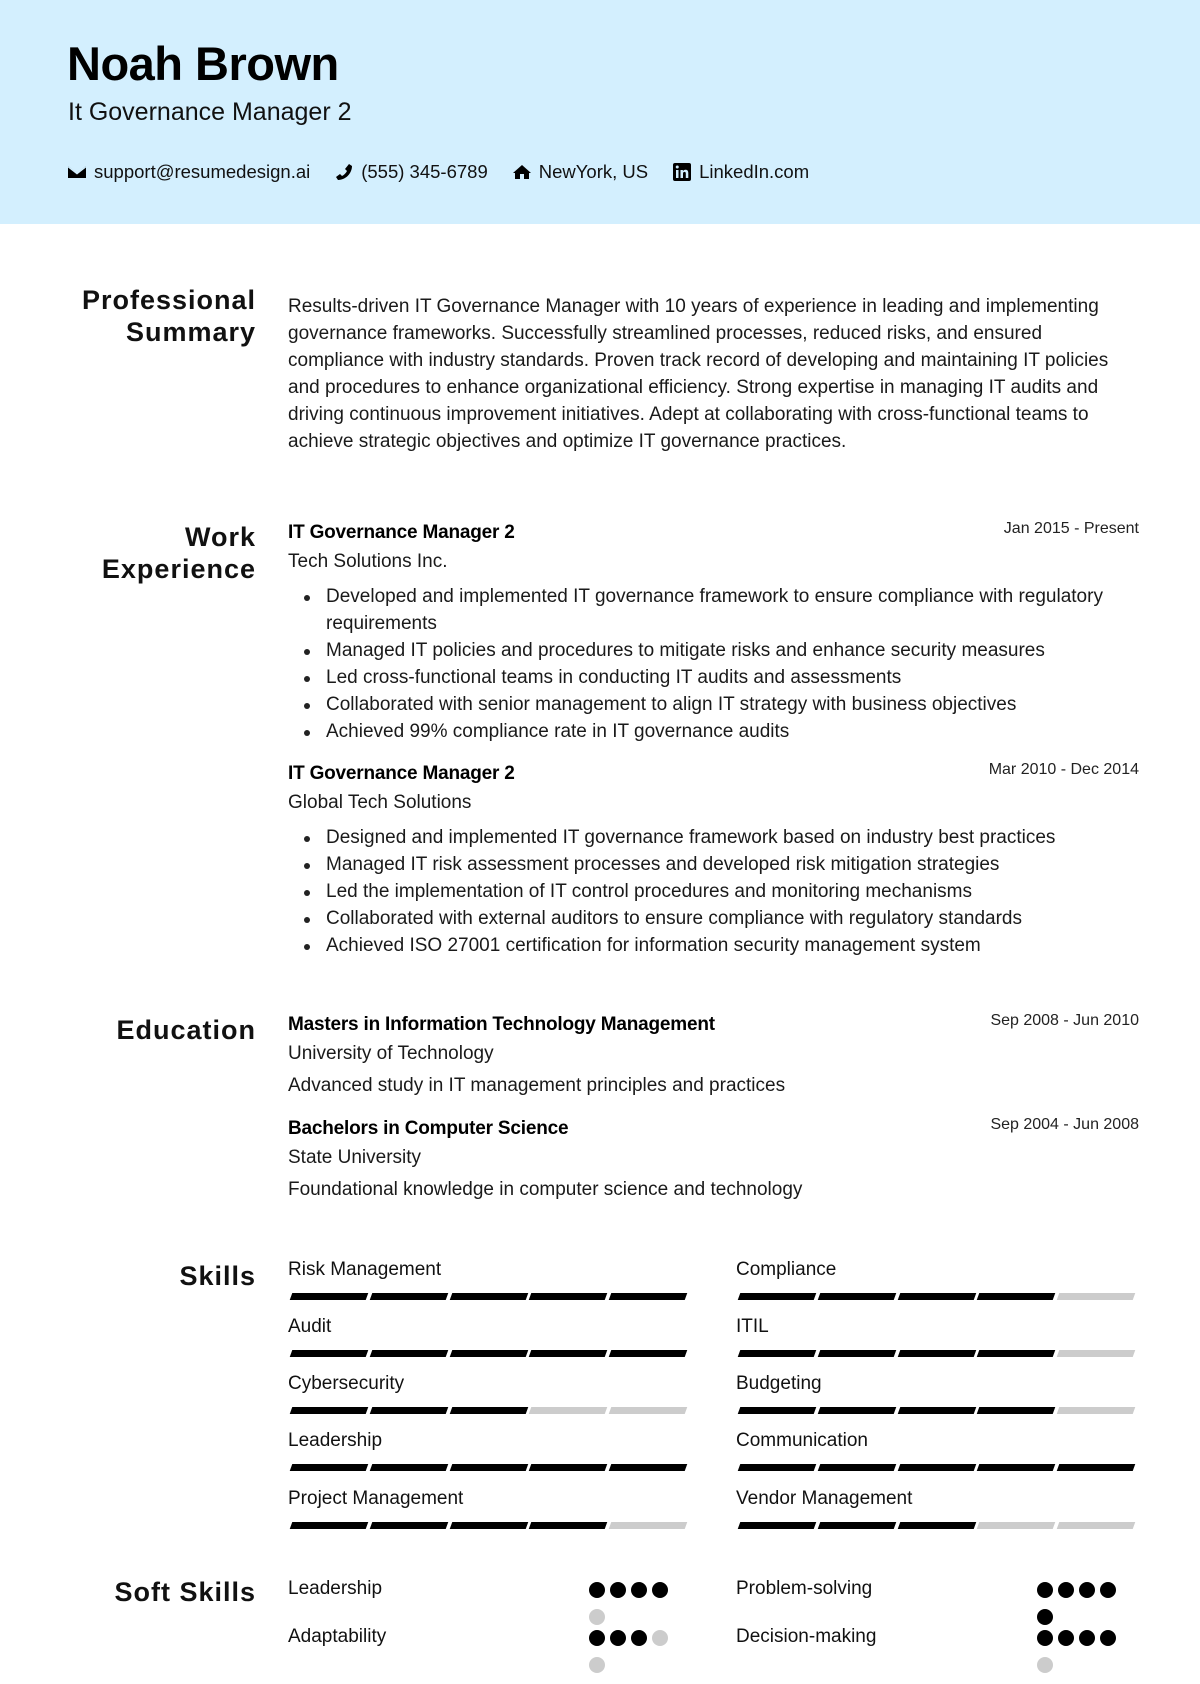  I want to click on section-title-skills: Skills, so click(217, 1276).